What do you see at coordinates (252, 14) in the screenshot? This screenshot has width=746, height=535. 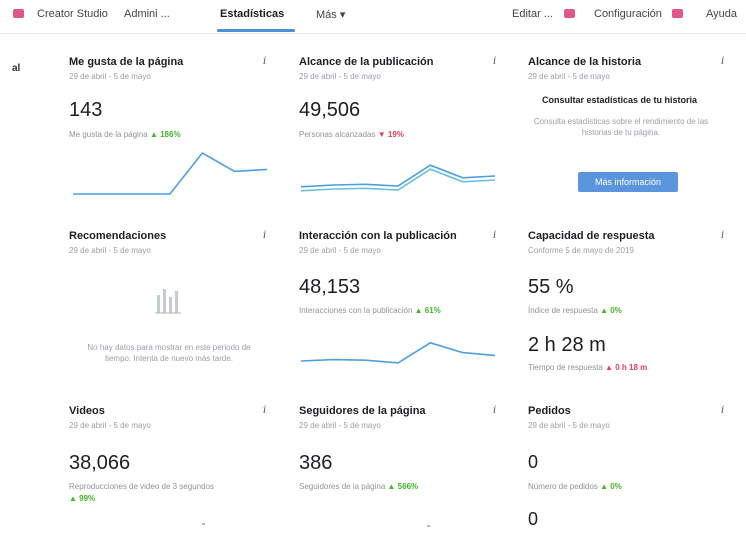 I see `tab-estadisticas: Estadísticas` at bounding box center [252, 14].